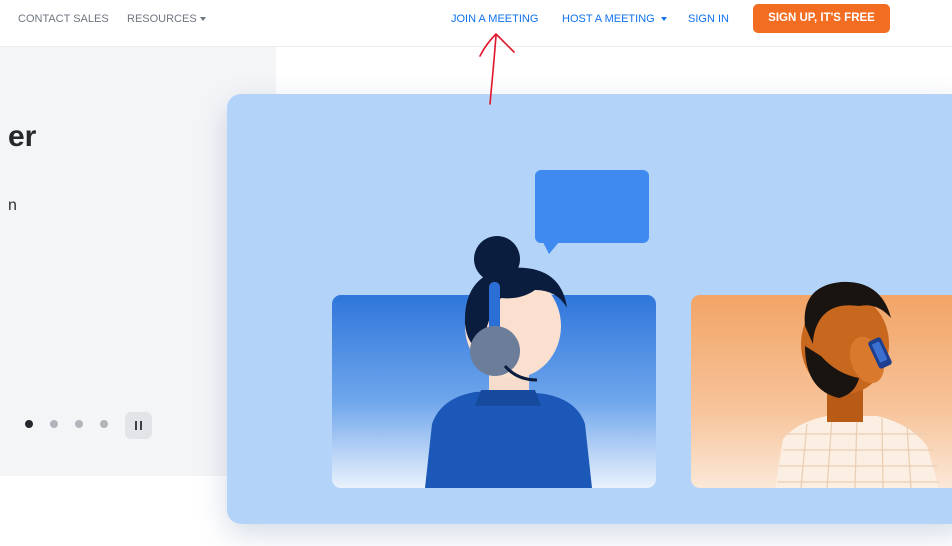 This screenshot has height=546, width=952. What do you see at coordinates (497, 69) in the screenshot?
I see `red-arrow-annotation` at bounding box center [497, 69].